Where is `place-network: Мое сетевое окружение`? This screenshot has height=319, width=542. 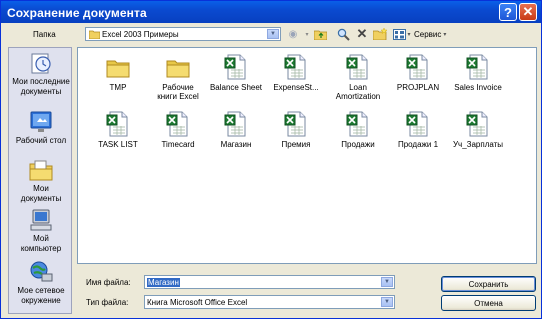
place-network: Мое сетевое окружение is located at coordinates (41, 283).